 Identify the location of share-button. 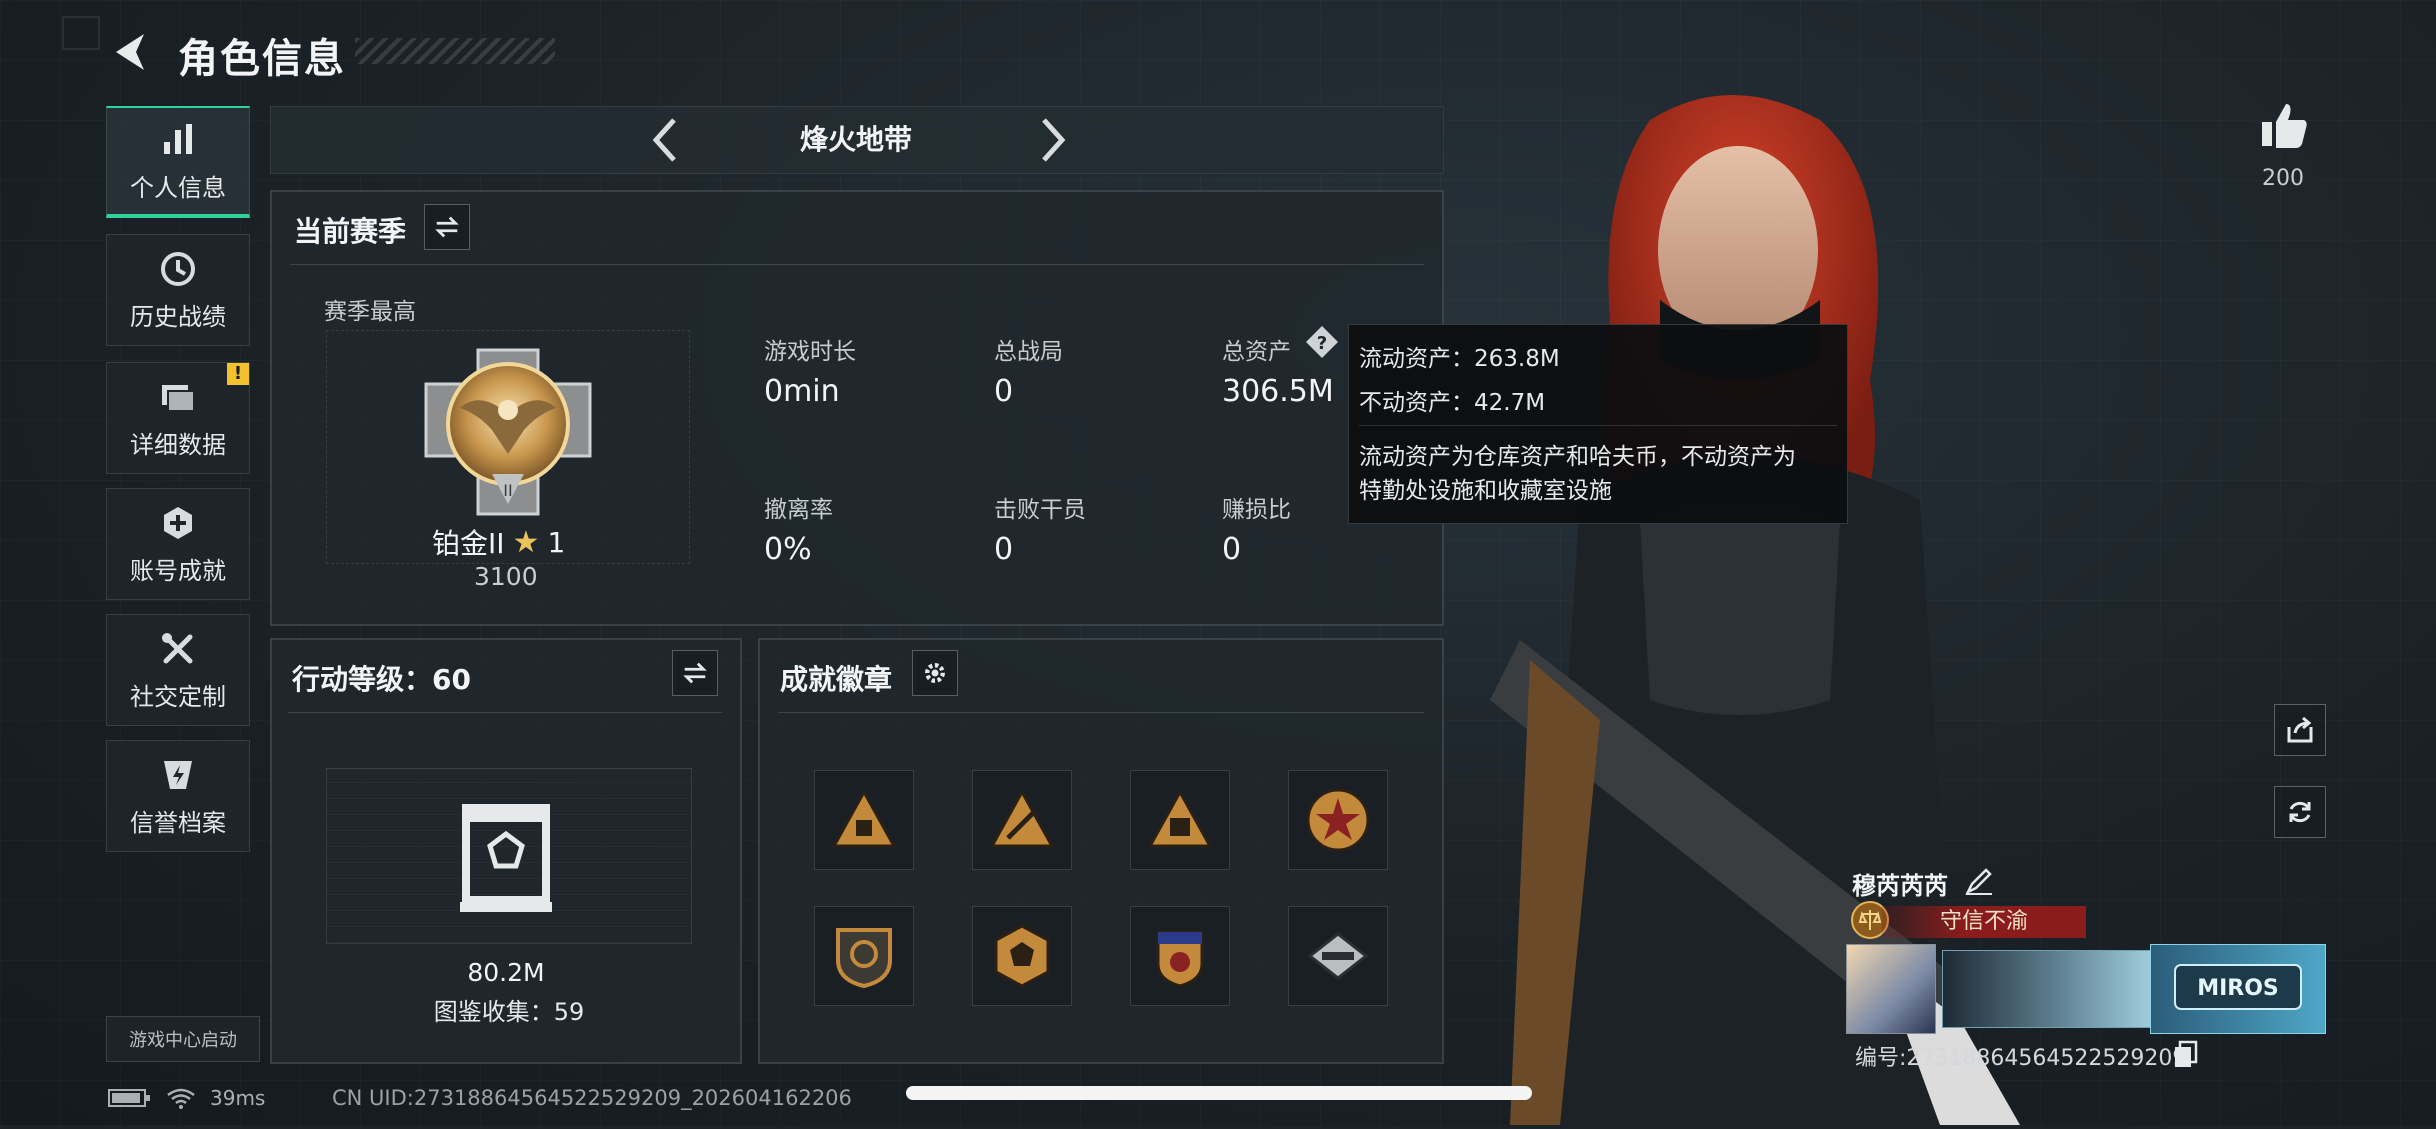
(2300, 730).